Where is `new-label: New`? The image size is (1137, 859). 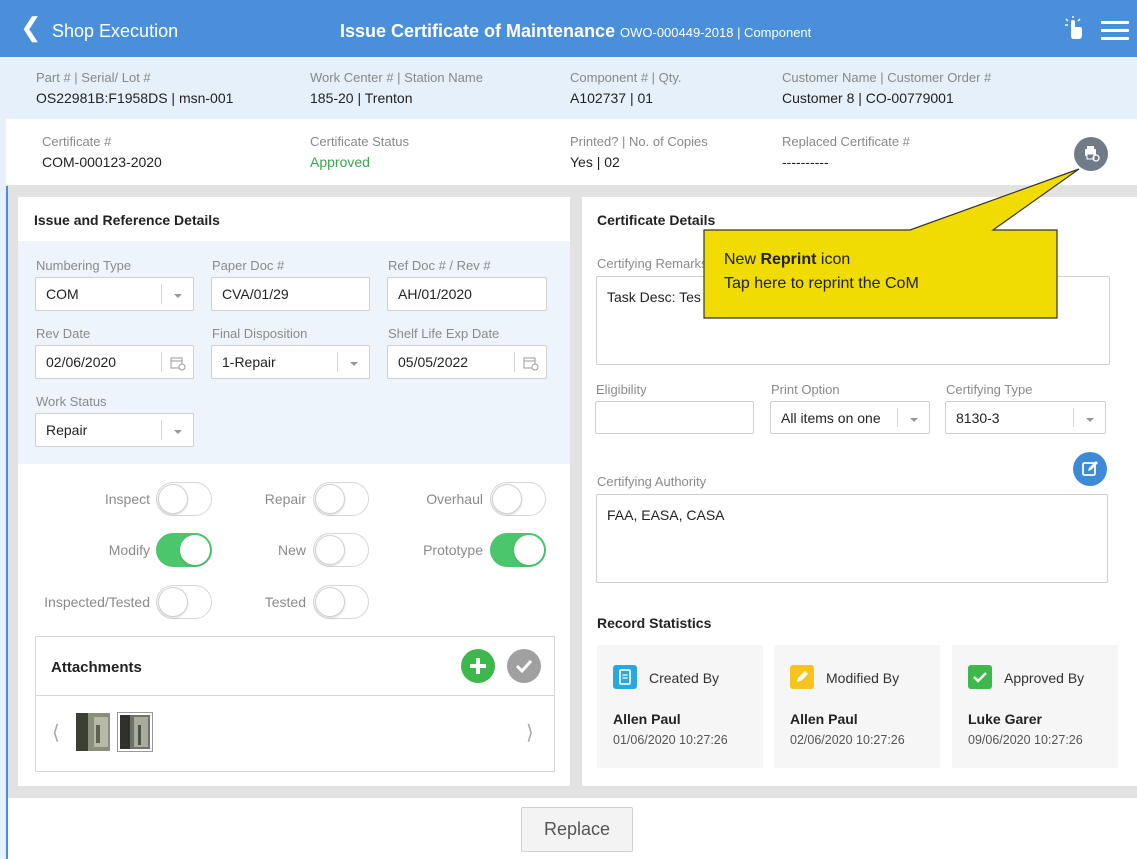 new-label: New is located at coordinates (291, 550).